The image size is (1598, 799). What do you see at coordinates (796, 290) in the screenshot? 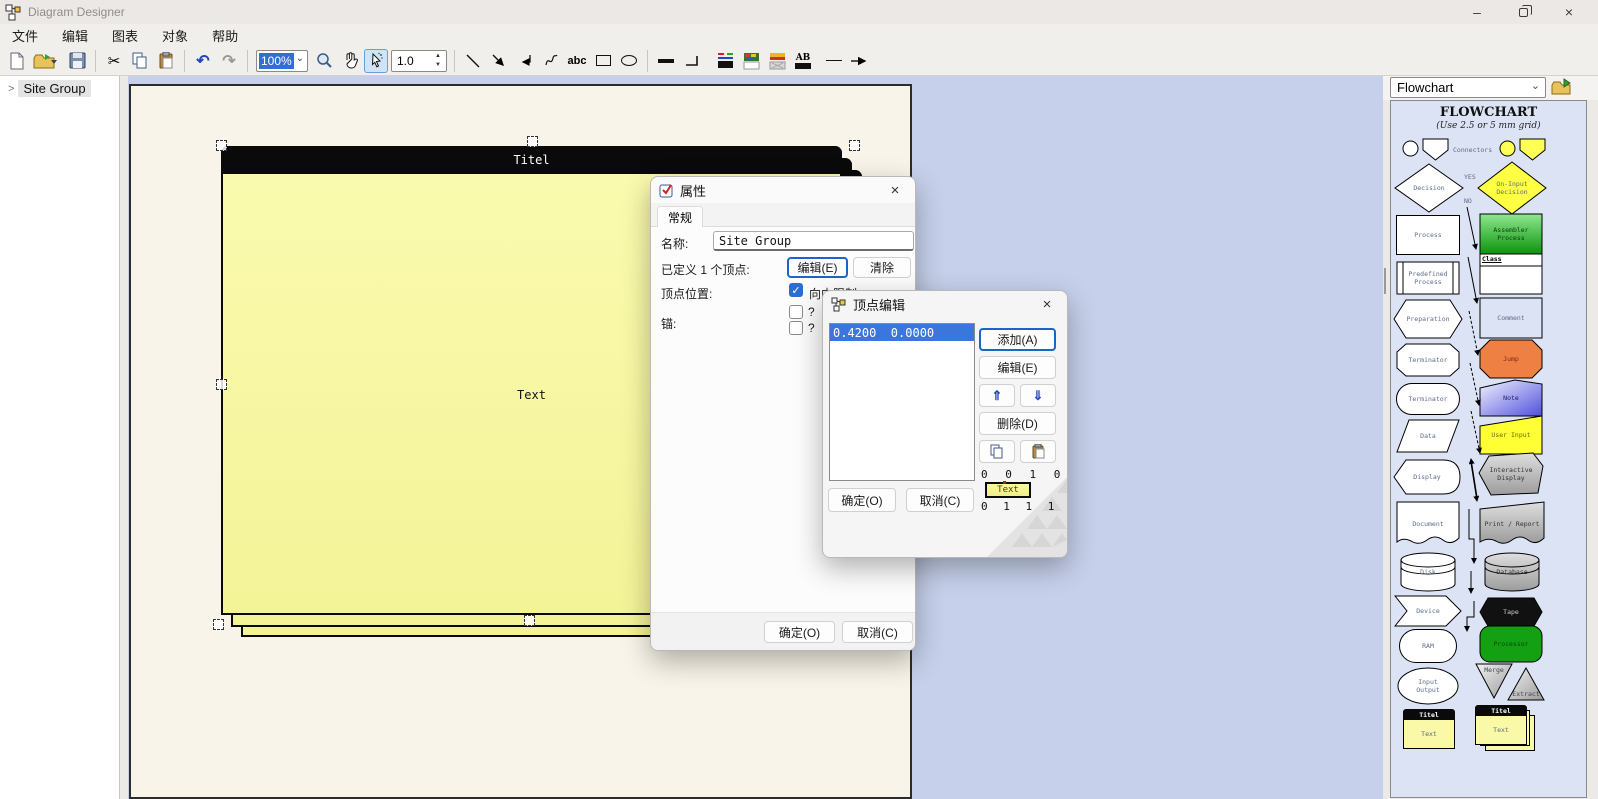
I see `inward-limit-checkbox: ✓` at bounding box center [796, 290].